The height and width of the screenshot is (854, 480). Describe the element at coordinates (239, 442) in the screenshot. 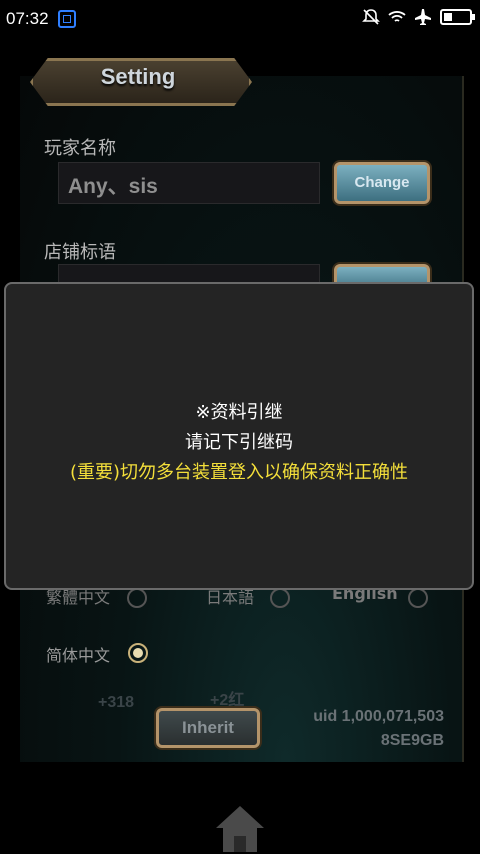

I see `dialog-instruction: 请记下引继码` at that location.